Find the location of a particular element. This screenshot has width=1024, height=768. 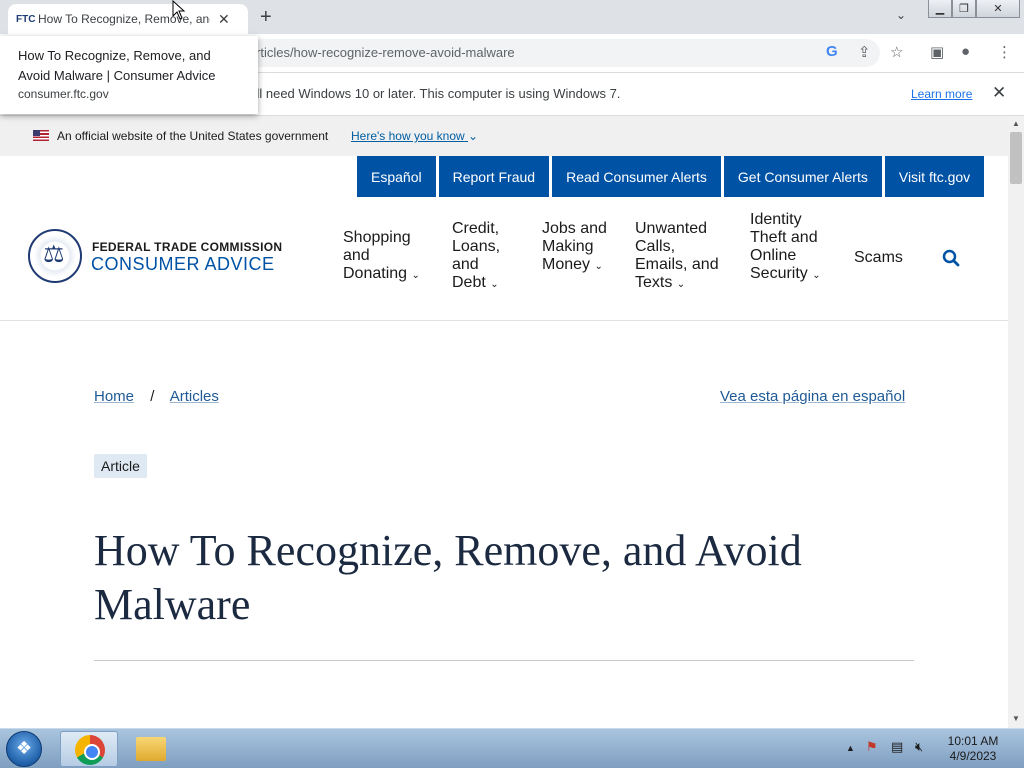

site-name: CONSUMER ADVICE is located at coordinates (183, 264).